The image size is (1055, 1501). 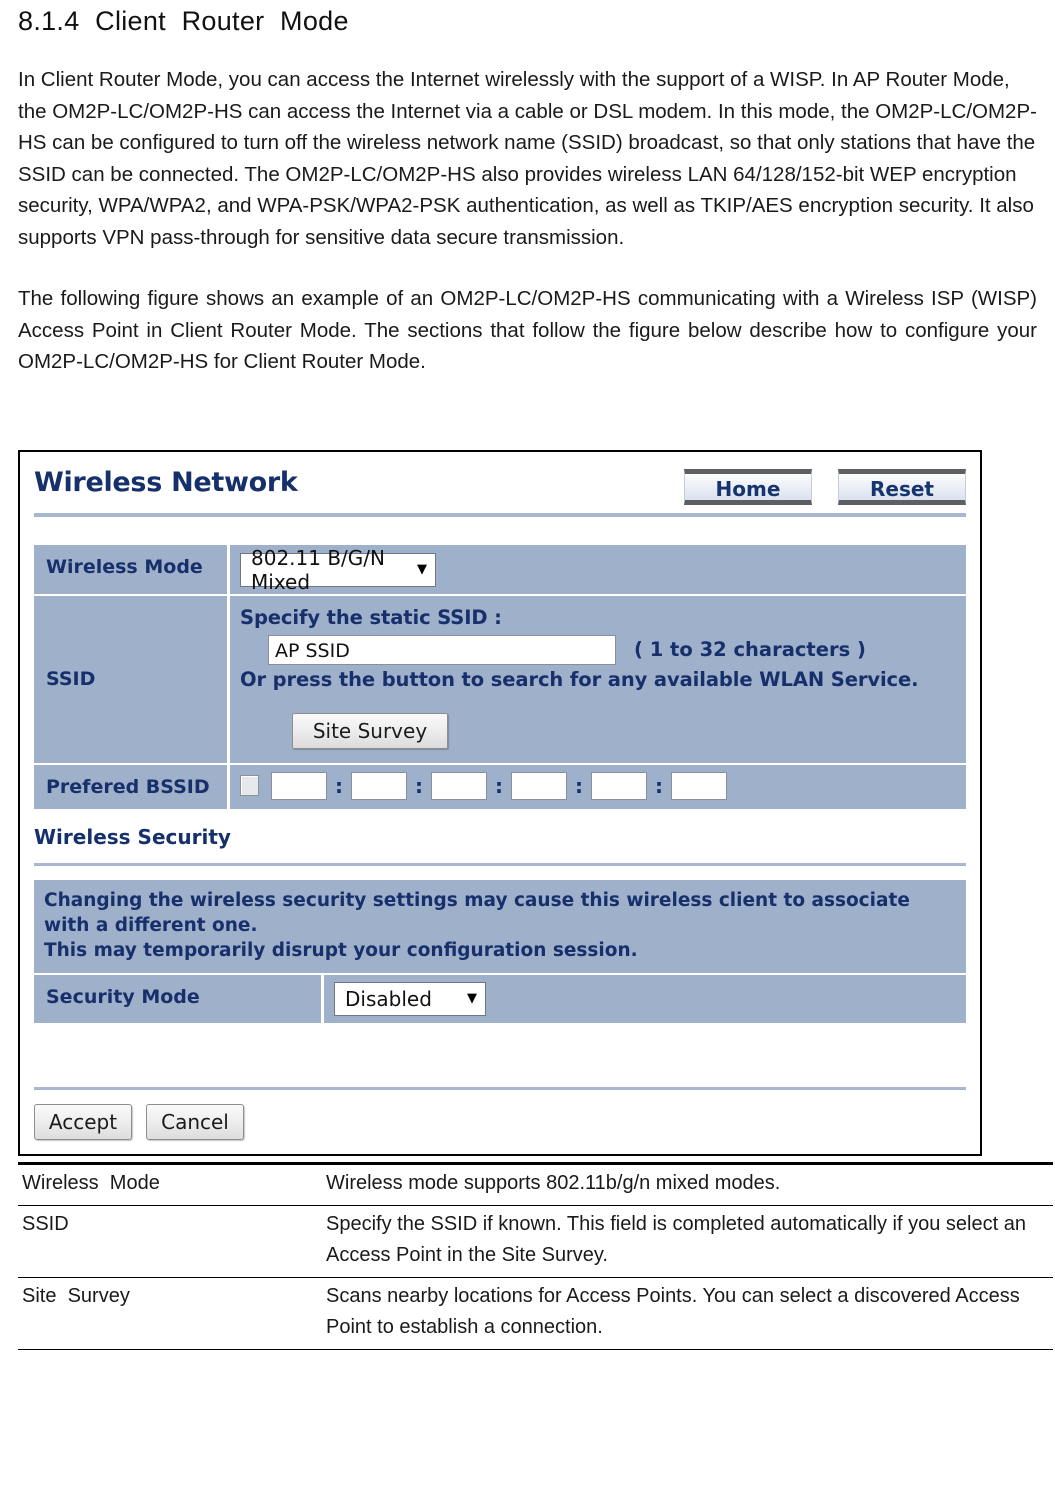 What do you see at coordinates (170, 1241) in the screenshot?
I see `table-cell-term: SSID` at bounding box center [170, 1241].